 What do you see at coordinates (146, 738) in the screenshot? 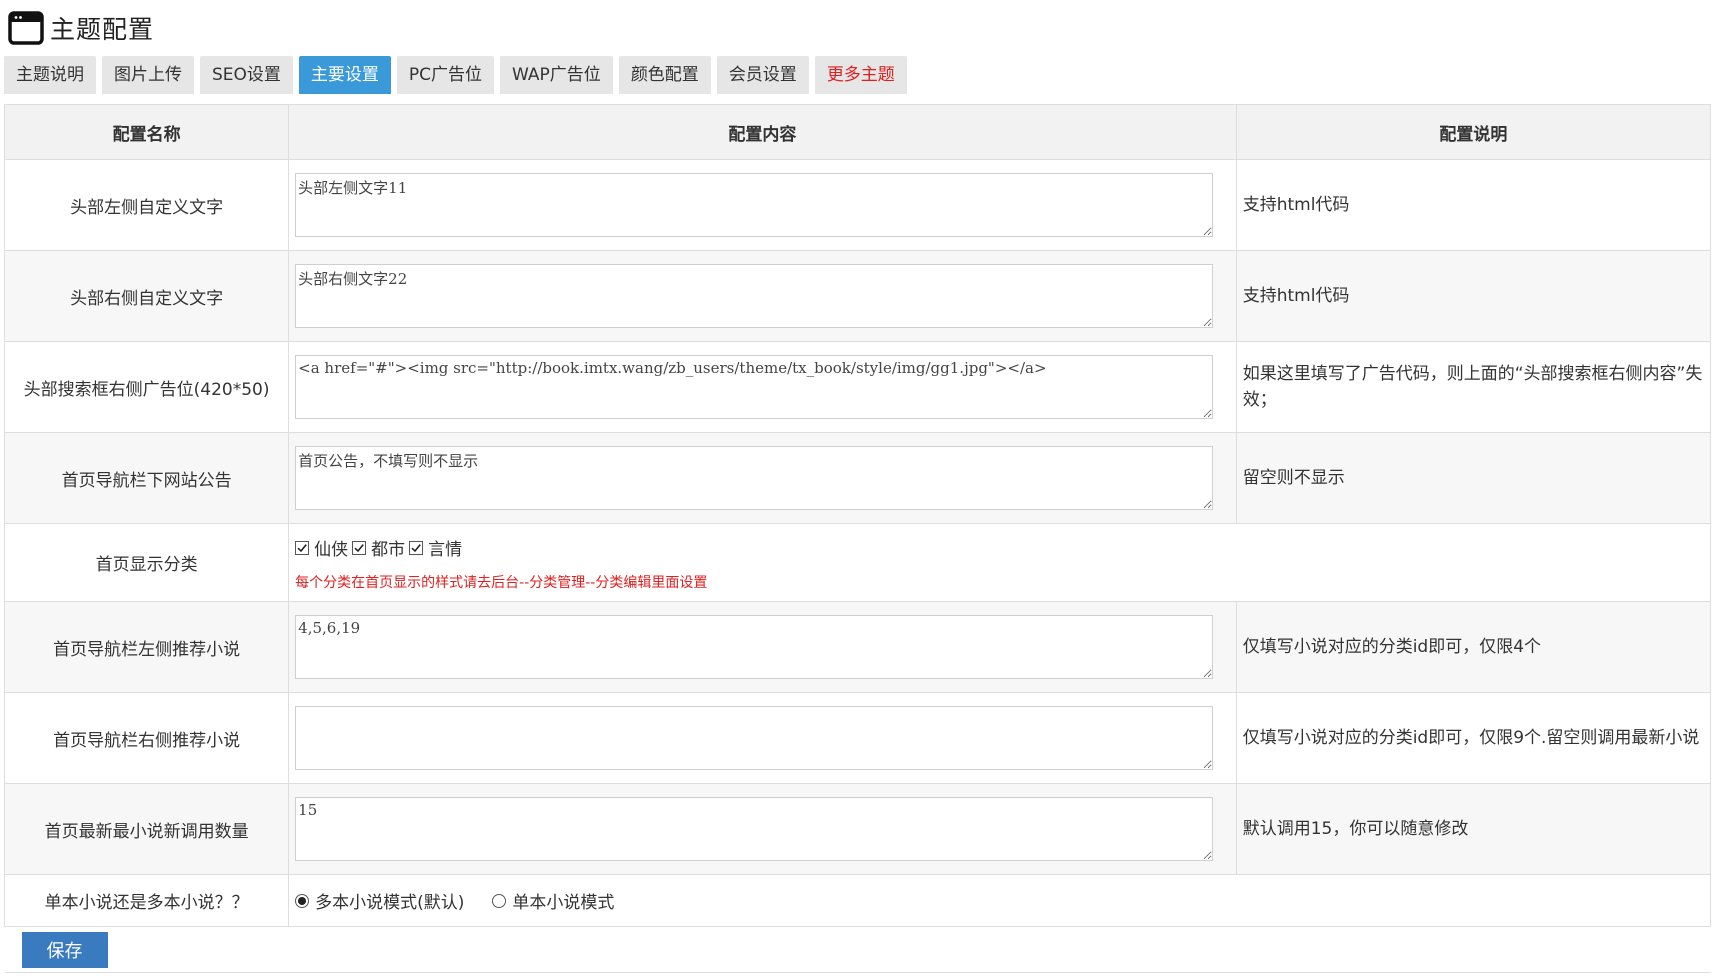
I see `row-label: 首页导航栏右侧推荐小说` at bounding box center [146, 738].